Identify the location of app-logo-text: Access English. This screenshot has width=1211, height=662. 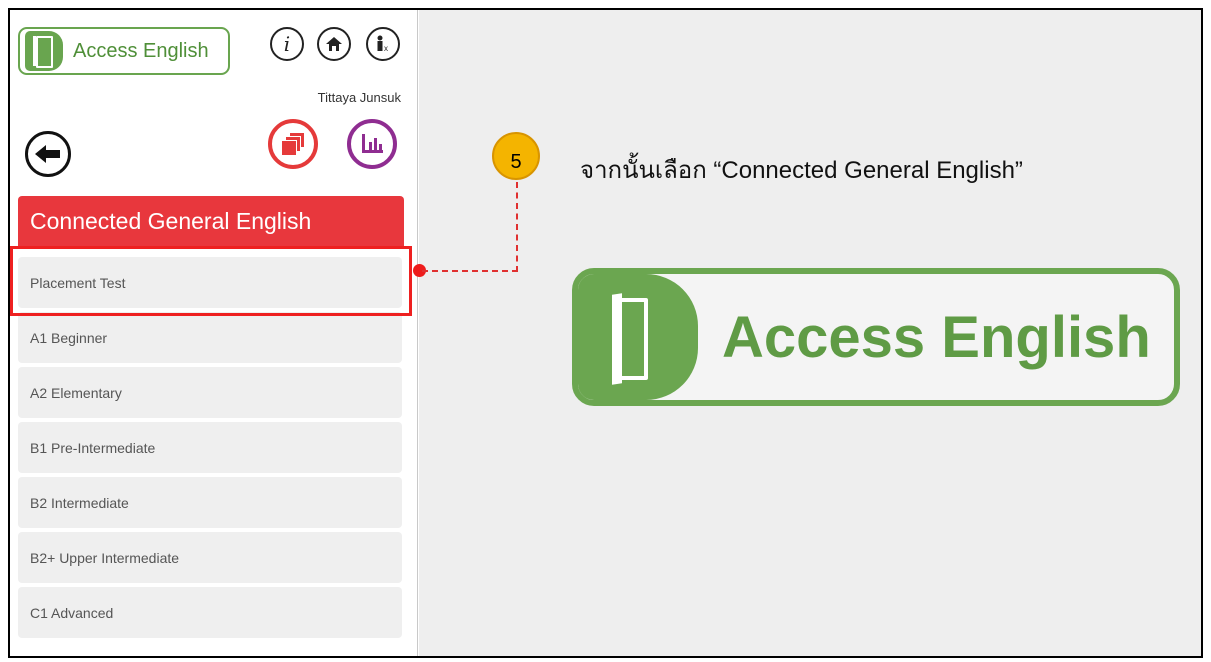
(141, 50).